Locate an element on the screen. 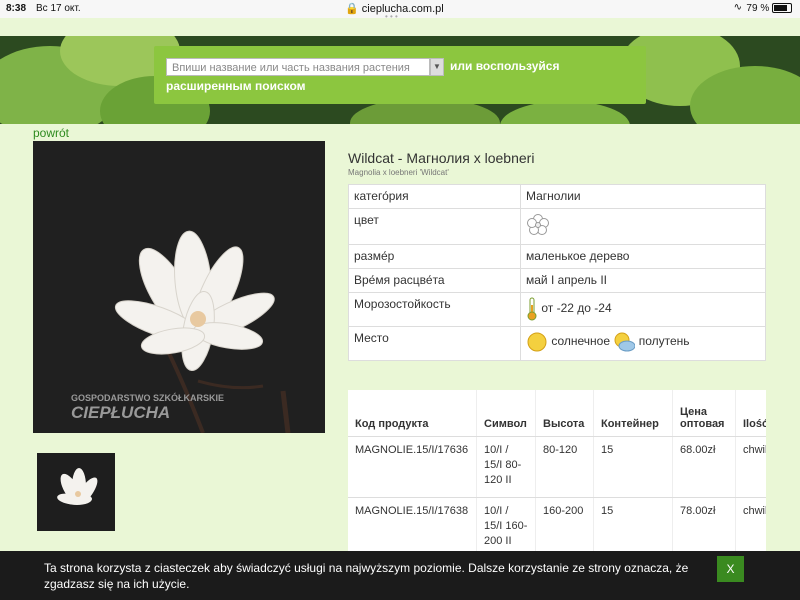 The width and height of the screenshot is (800, 600). attr-row-size: разме́р маленькое дерево is located at coordinates (557, 256).